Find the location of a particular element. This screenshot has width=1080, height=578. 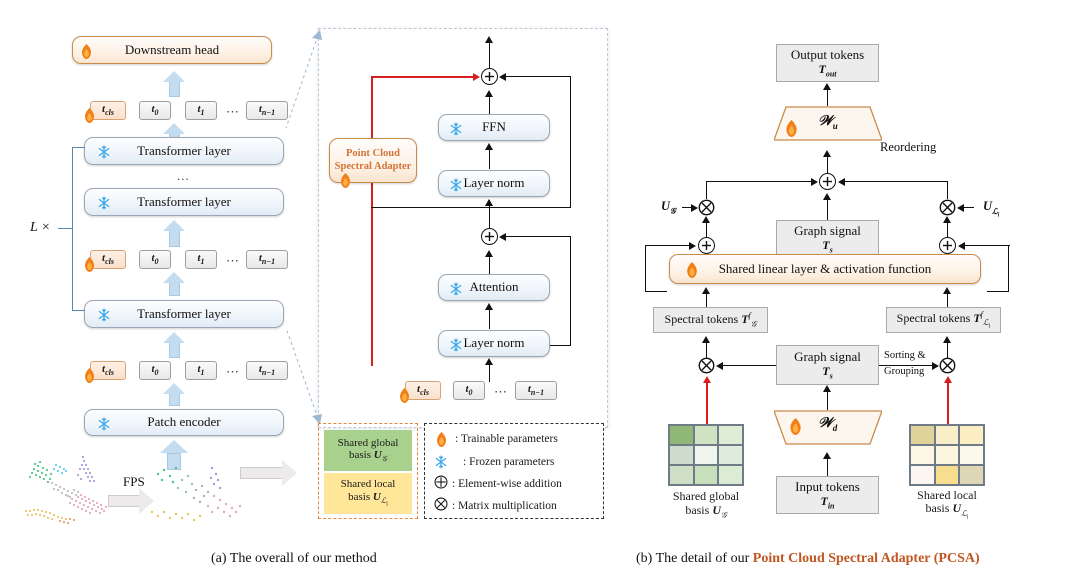

reordering-label: Reordering is located at coordinates (908, 147).